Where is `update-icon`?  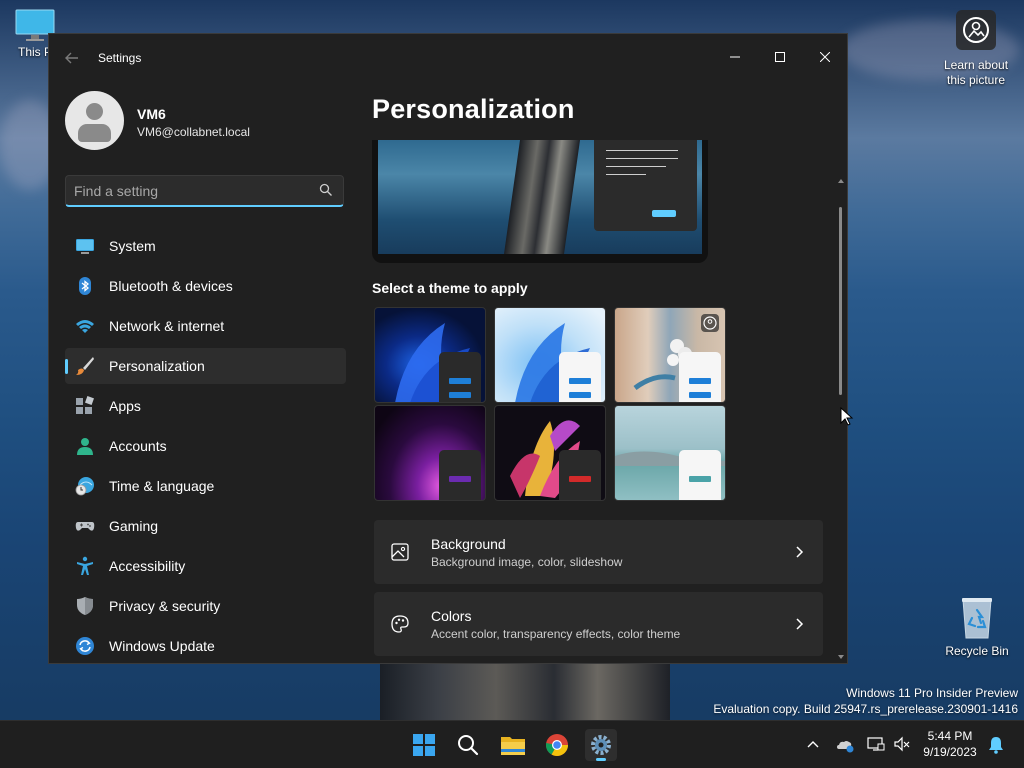 update-icon is located at coordinates (85, 646).